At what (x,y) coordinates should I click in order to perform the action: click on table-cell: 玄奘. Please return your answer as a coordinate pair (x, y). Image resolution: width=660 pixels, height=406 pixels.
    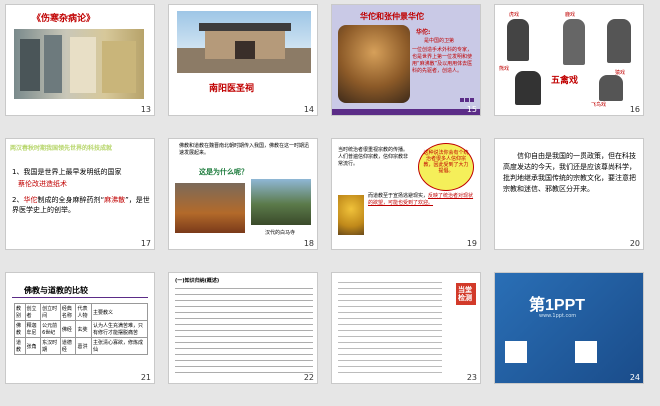
    Looking at the image, I should click on (84, 329).